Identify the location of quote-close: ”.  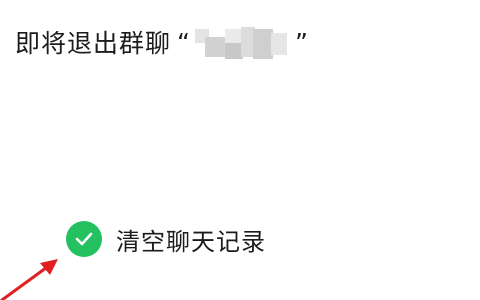
(301, 42).